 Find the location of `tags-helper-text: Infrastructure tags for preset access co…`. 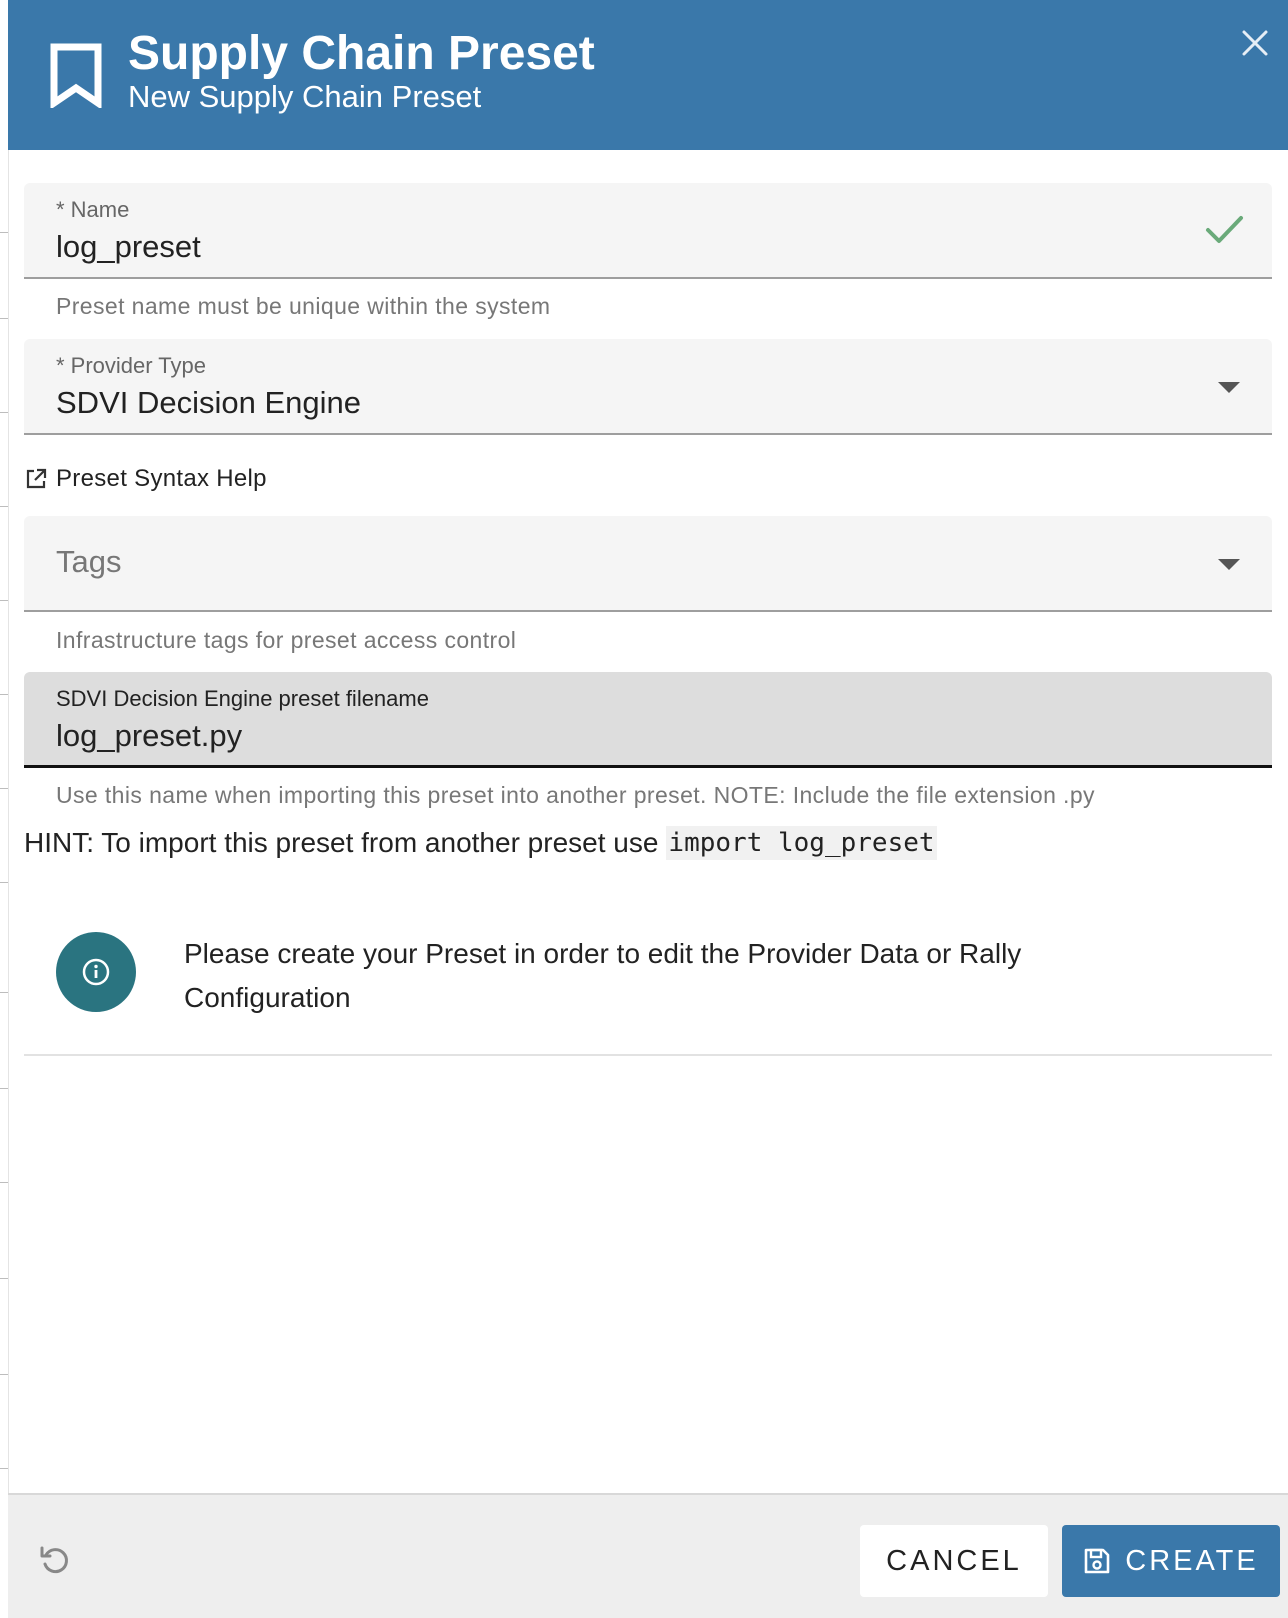

tags-helper-text: Infrastructure tags for preset access co… is located at coordinates (286, 640).